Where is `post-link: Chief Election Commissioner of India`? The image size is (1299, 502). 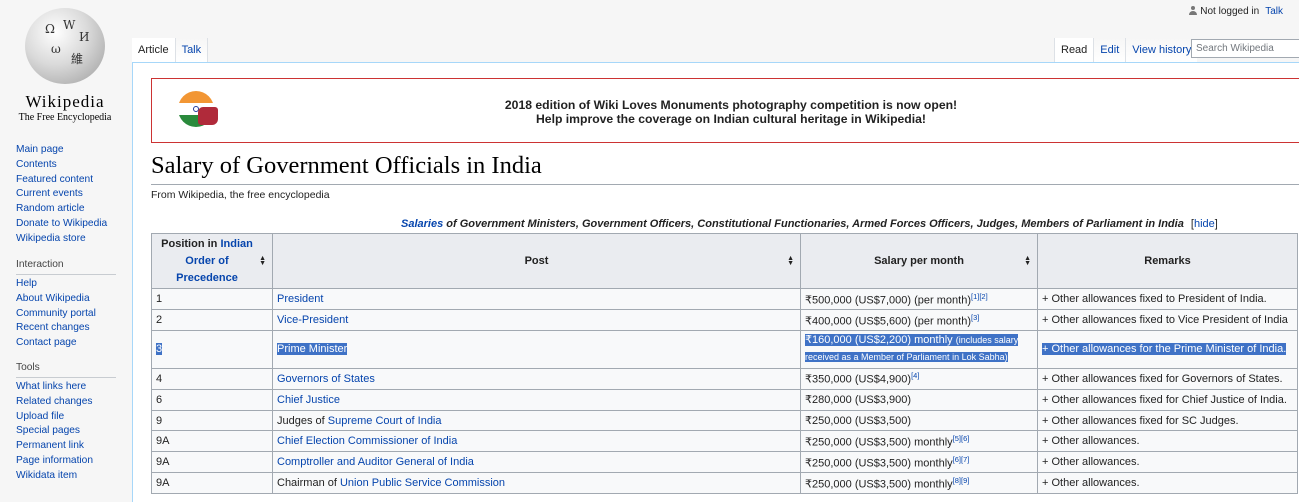 post-link: Chief Election Commissioner of India is located at coordinates (367, 441).